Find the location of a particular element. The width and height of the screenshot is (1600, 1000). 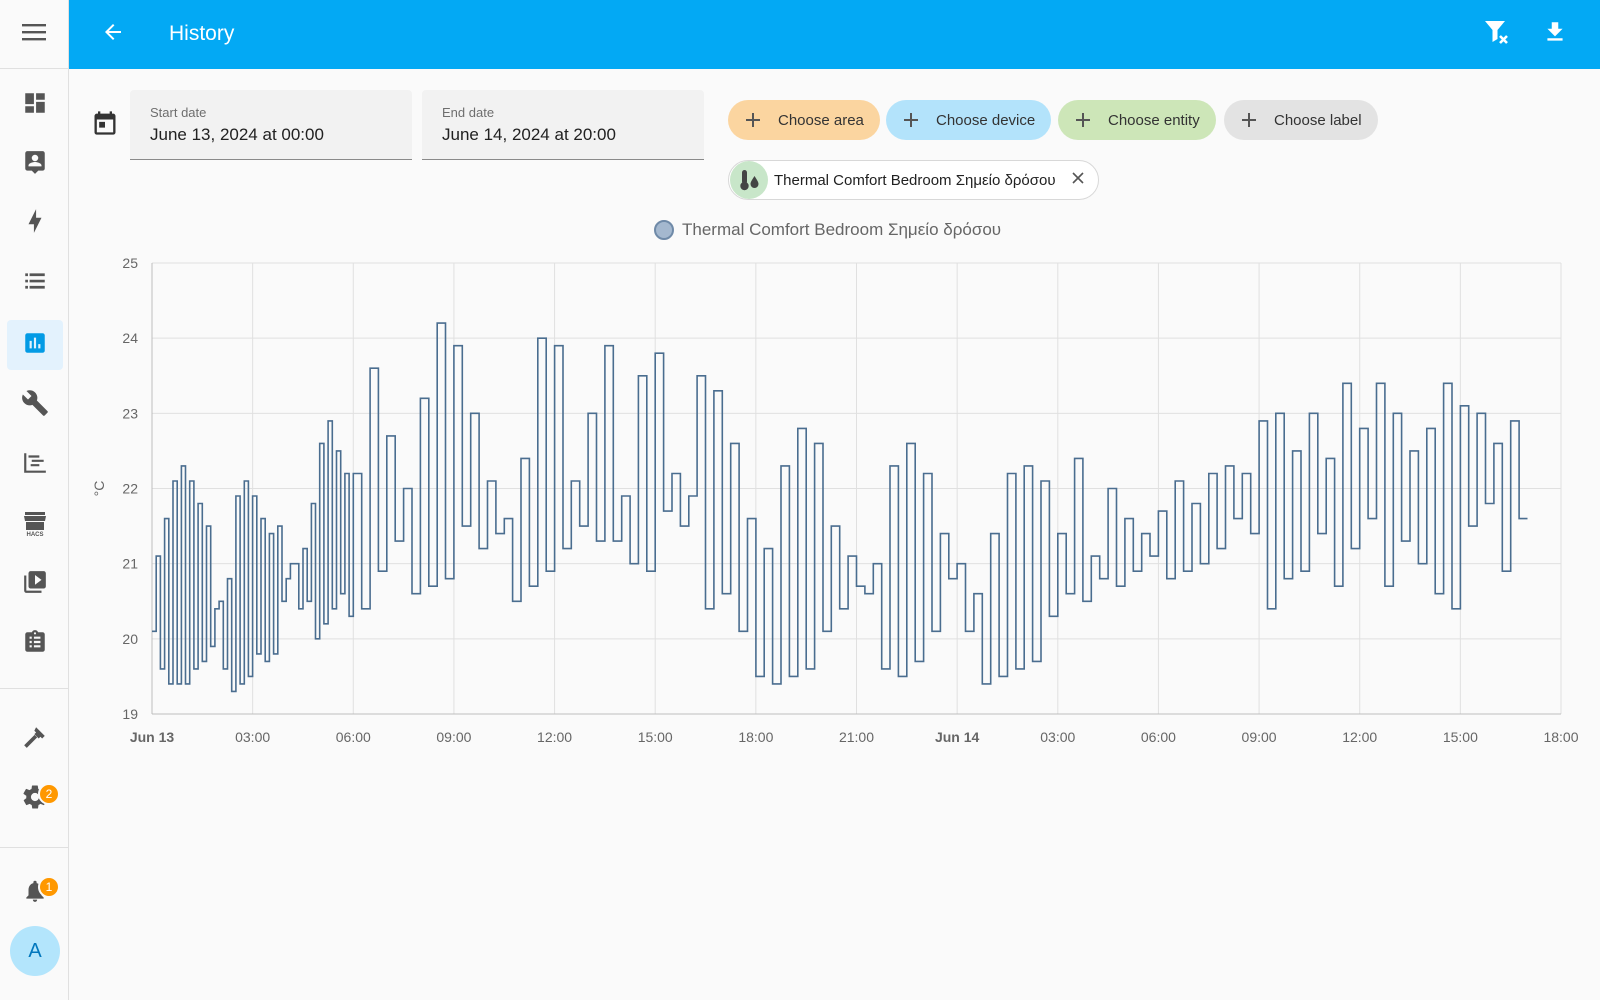

sidebar-item-overview is located at coordinates (35, 105).